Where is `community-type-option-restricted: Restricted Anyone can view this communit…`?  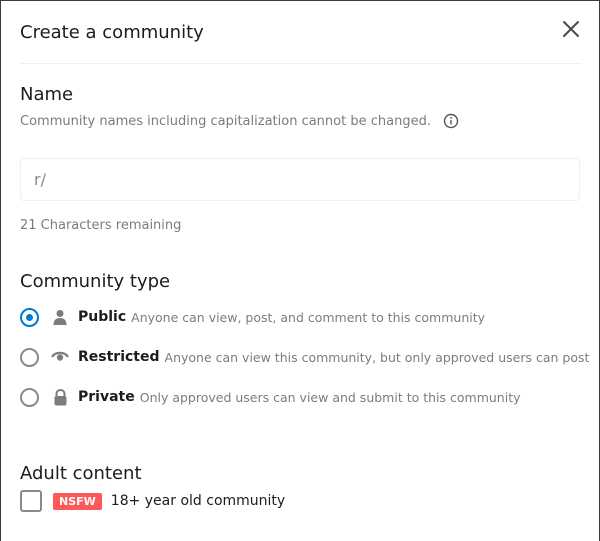 community-type-option-restricted: Restricted Anyone can view this communit… is located at coordinates (304, 357).